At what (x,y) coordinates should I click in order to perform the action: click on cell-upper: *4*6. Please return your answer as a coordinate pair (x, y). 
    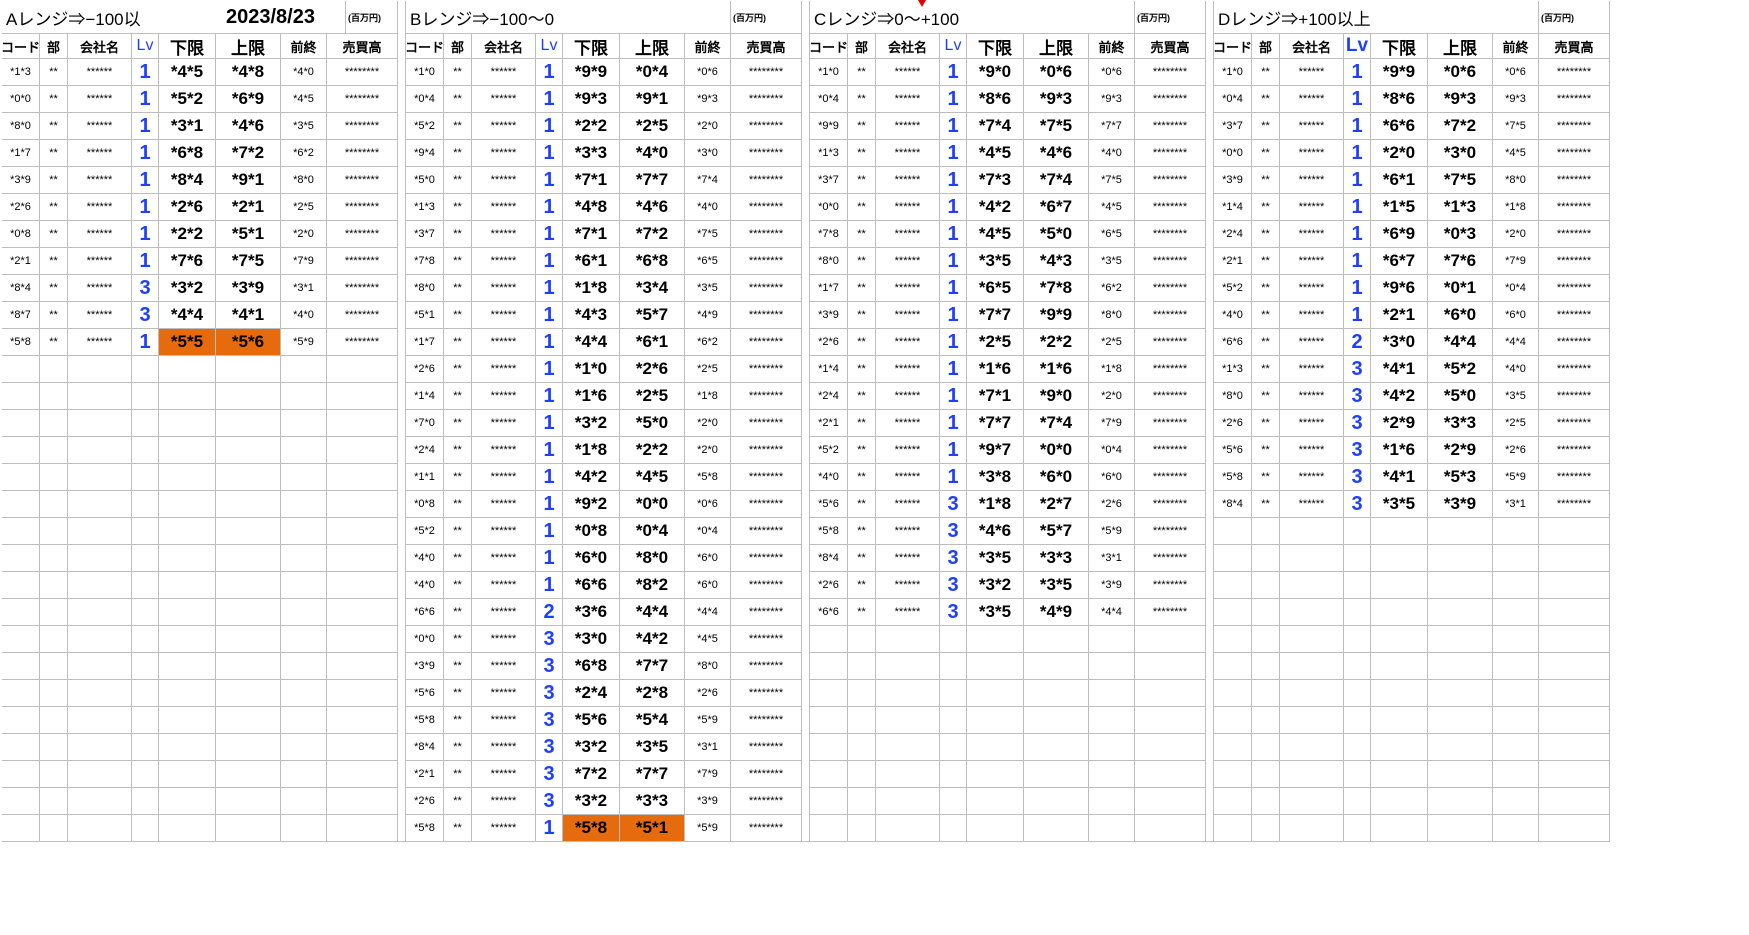
    Looking at the image, I should click on (248, 126).